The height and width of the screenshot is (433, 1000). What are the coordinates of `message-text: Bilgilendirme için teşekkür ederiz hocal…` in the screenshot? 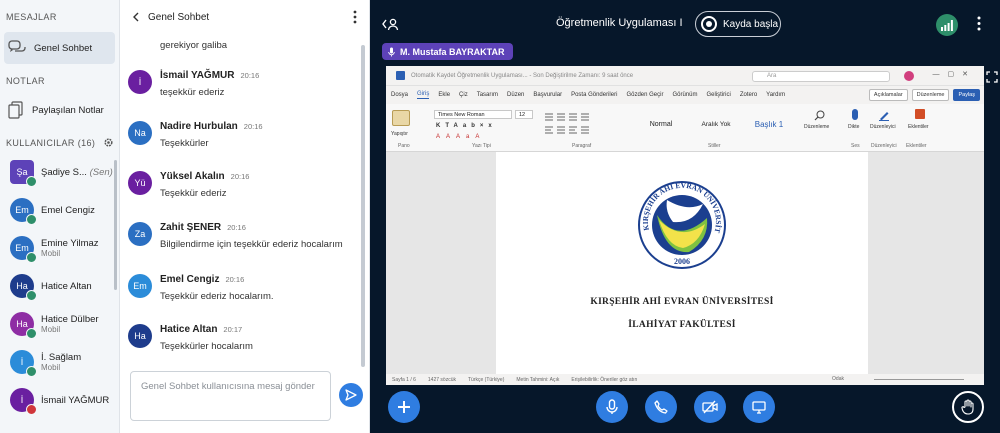 It's located at (251, 244).